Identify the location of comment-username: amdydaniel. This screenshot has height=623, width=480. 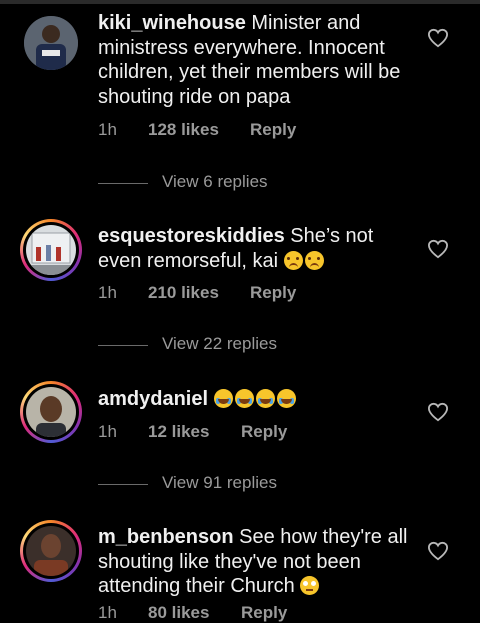
(153, 399).